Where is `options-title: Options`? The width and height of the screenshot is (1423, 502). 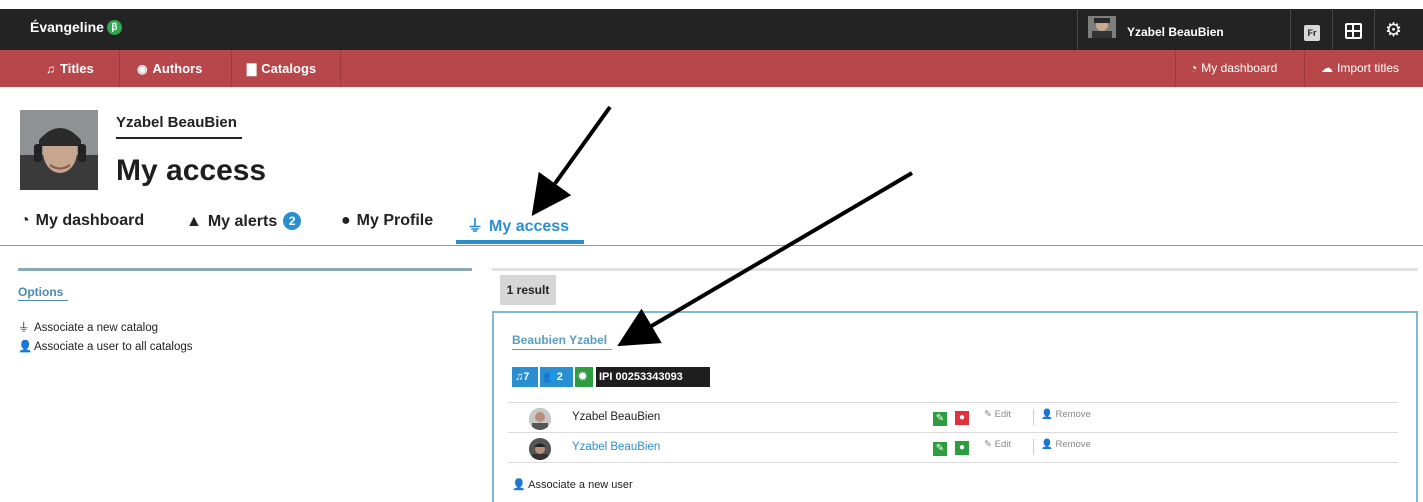
options-title: Options is located at coordinates (41, 292).